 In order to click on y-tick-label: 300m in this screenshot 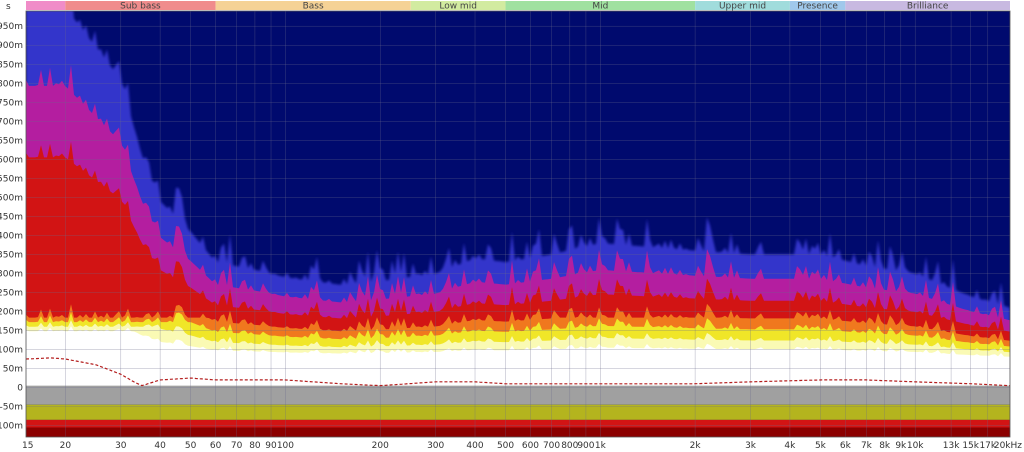, I will do `click(11, 274)`.